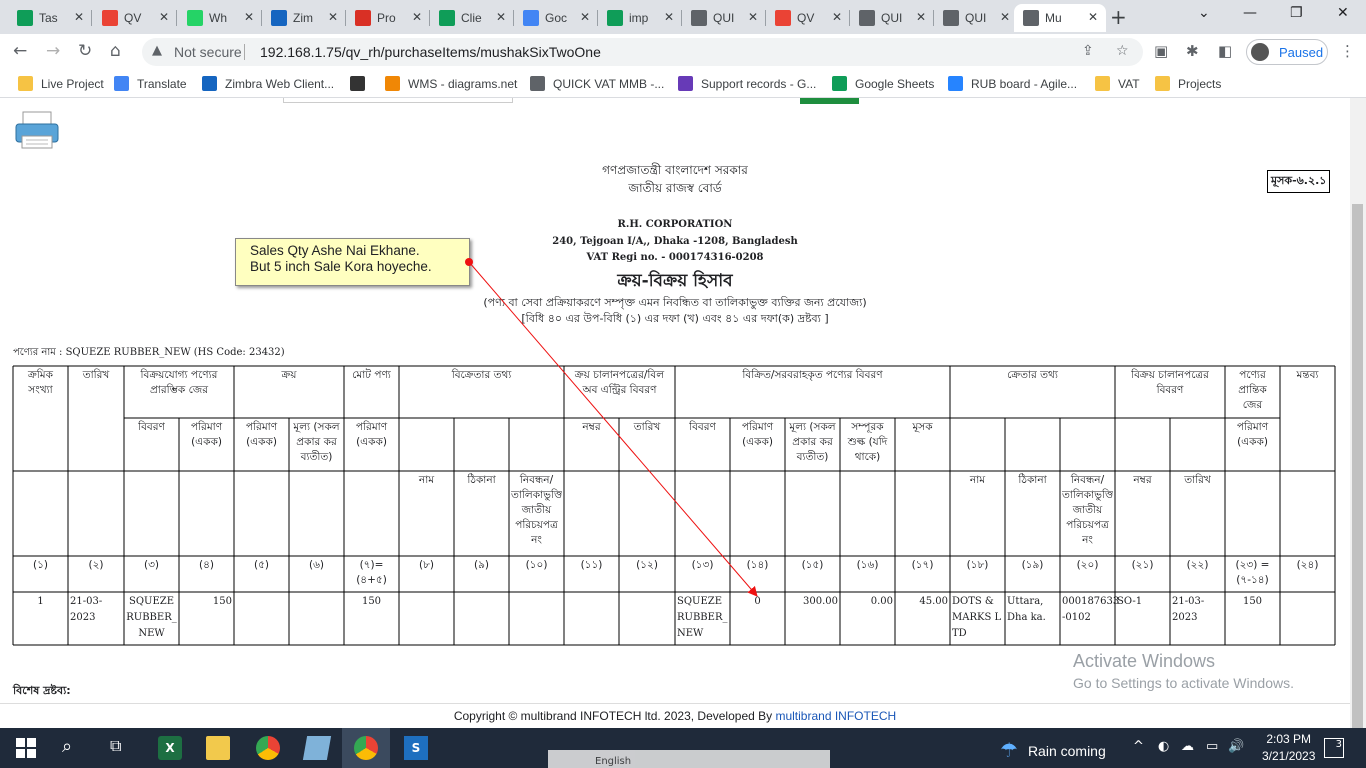  What do you see at coordinates (1212, 746) in the screenshot?
I see `network-icon: ▭` at bounding box center [1212, 746].